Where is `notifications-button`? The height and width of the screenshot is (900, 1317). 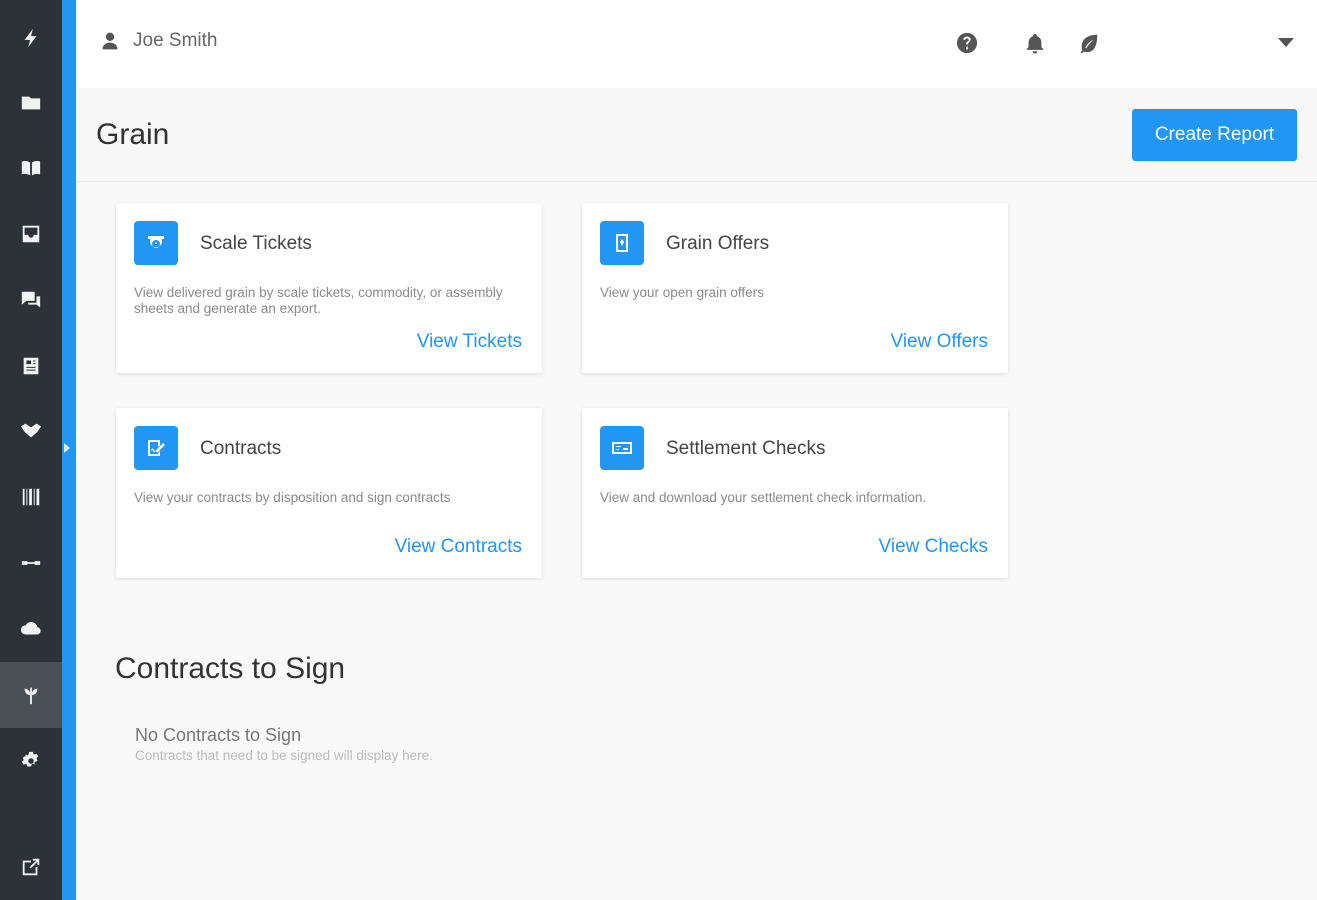
notifications-button is located at coordinates (1035, 43).